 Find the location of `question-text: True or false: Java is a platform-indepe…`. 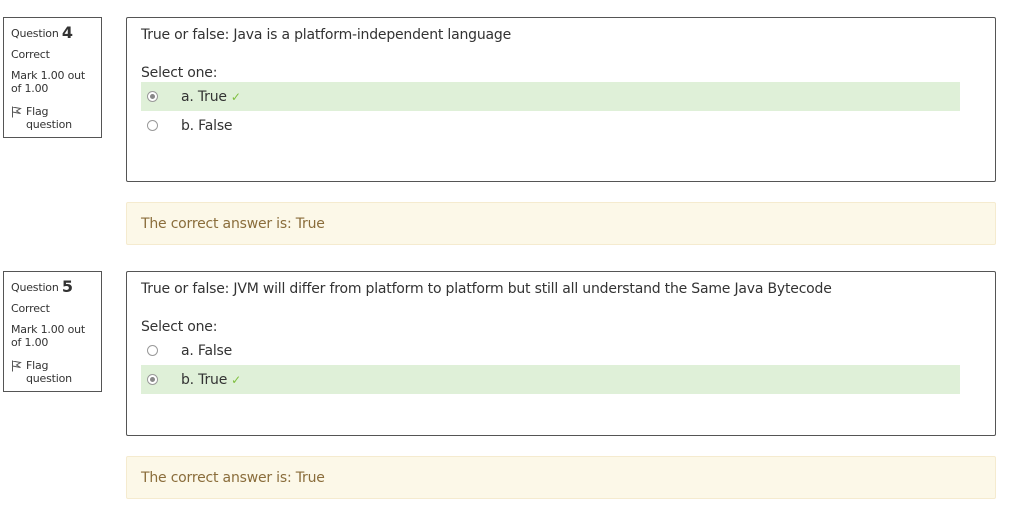

question-text: True or false: Java is a platform-indepe… is located at coordinates (326, 35).